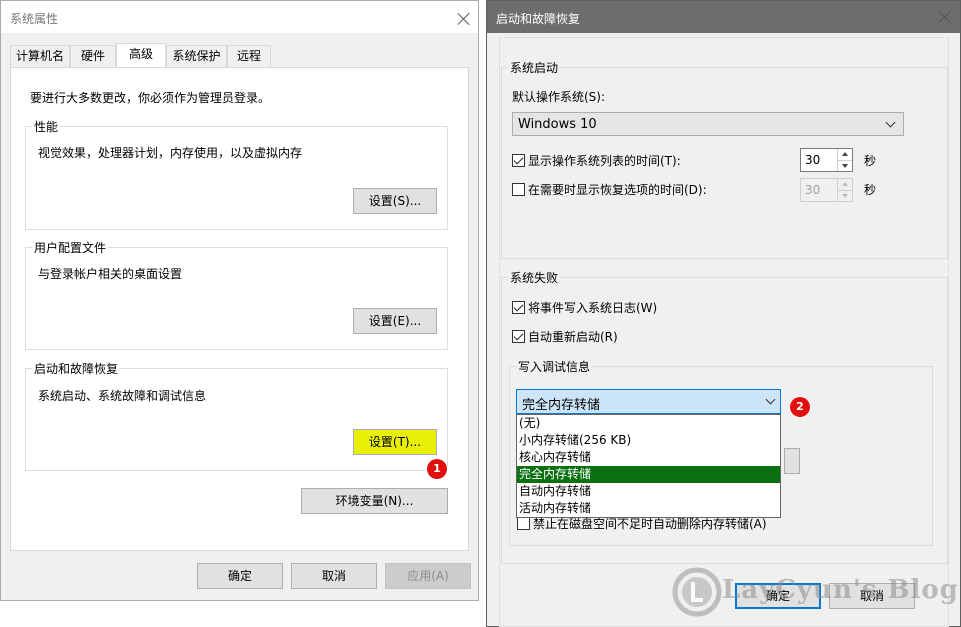 The width and height of the screenshot is (961, 627). Describe the element at coordinates (40, 56) in the screenshot. I see `tab-computer-name: 计算机名` at that location.